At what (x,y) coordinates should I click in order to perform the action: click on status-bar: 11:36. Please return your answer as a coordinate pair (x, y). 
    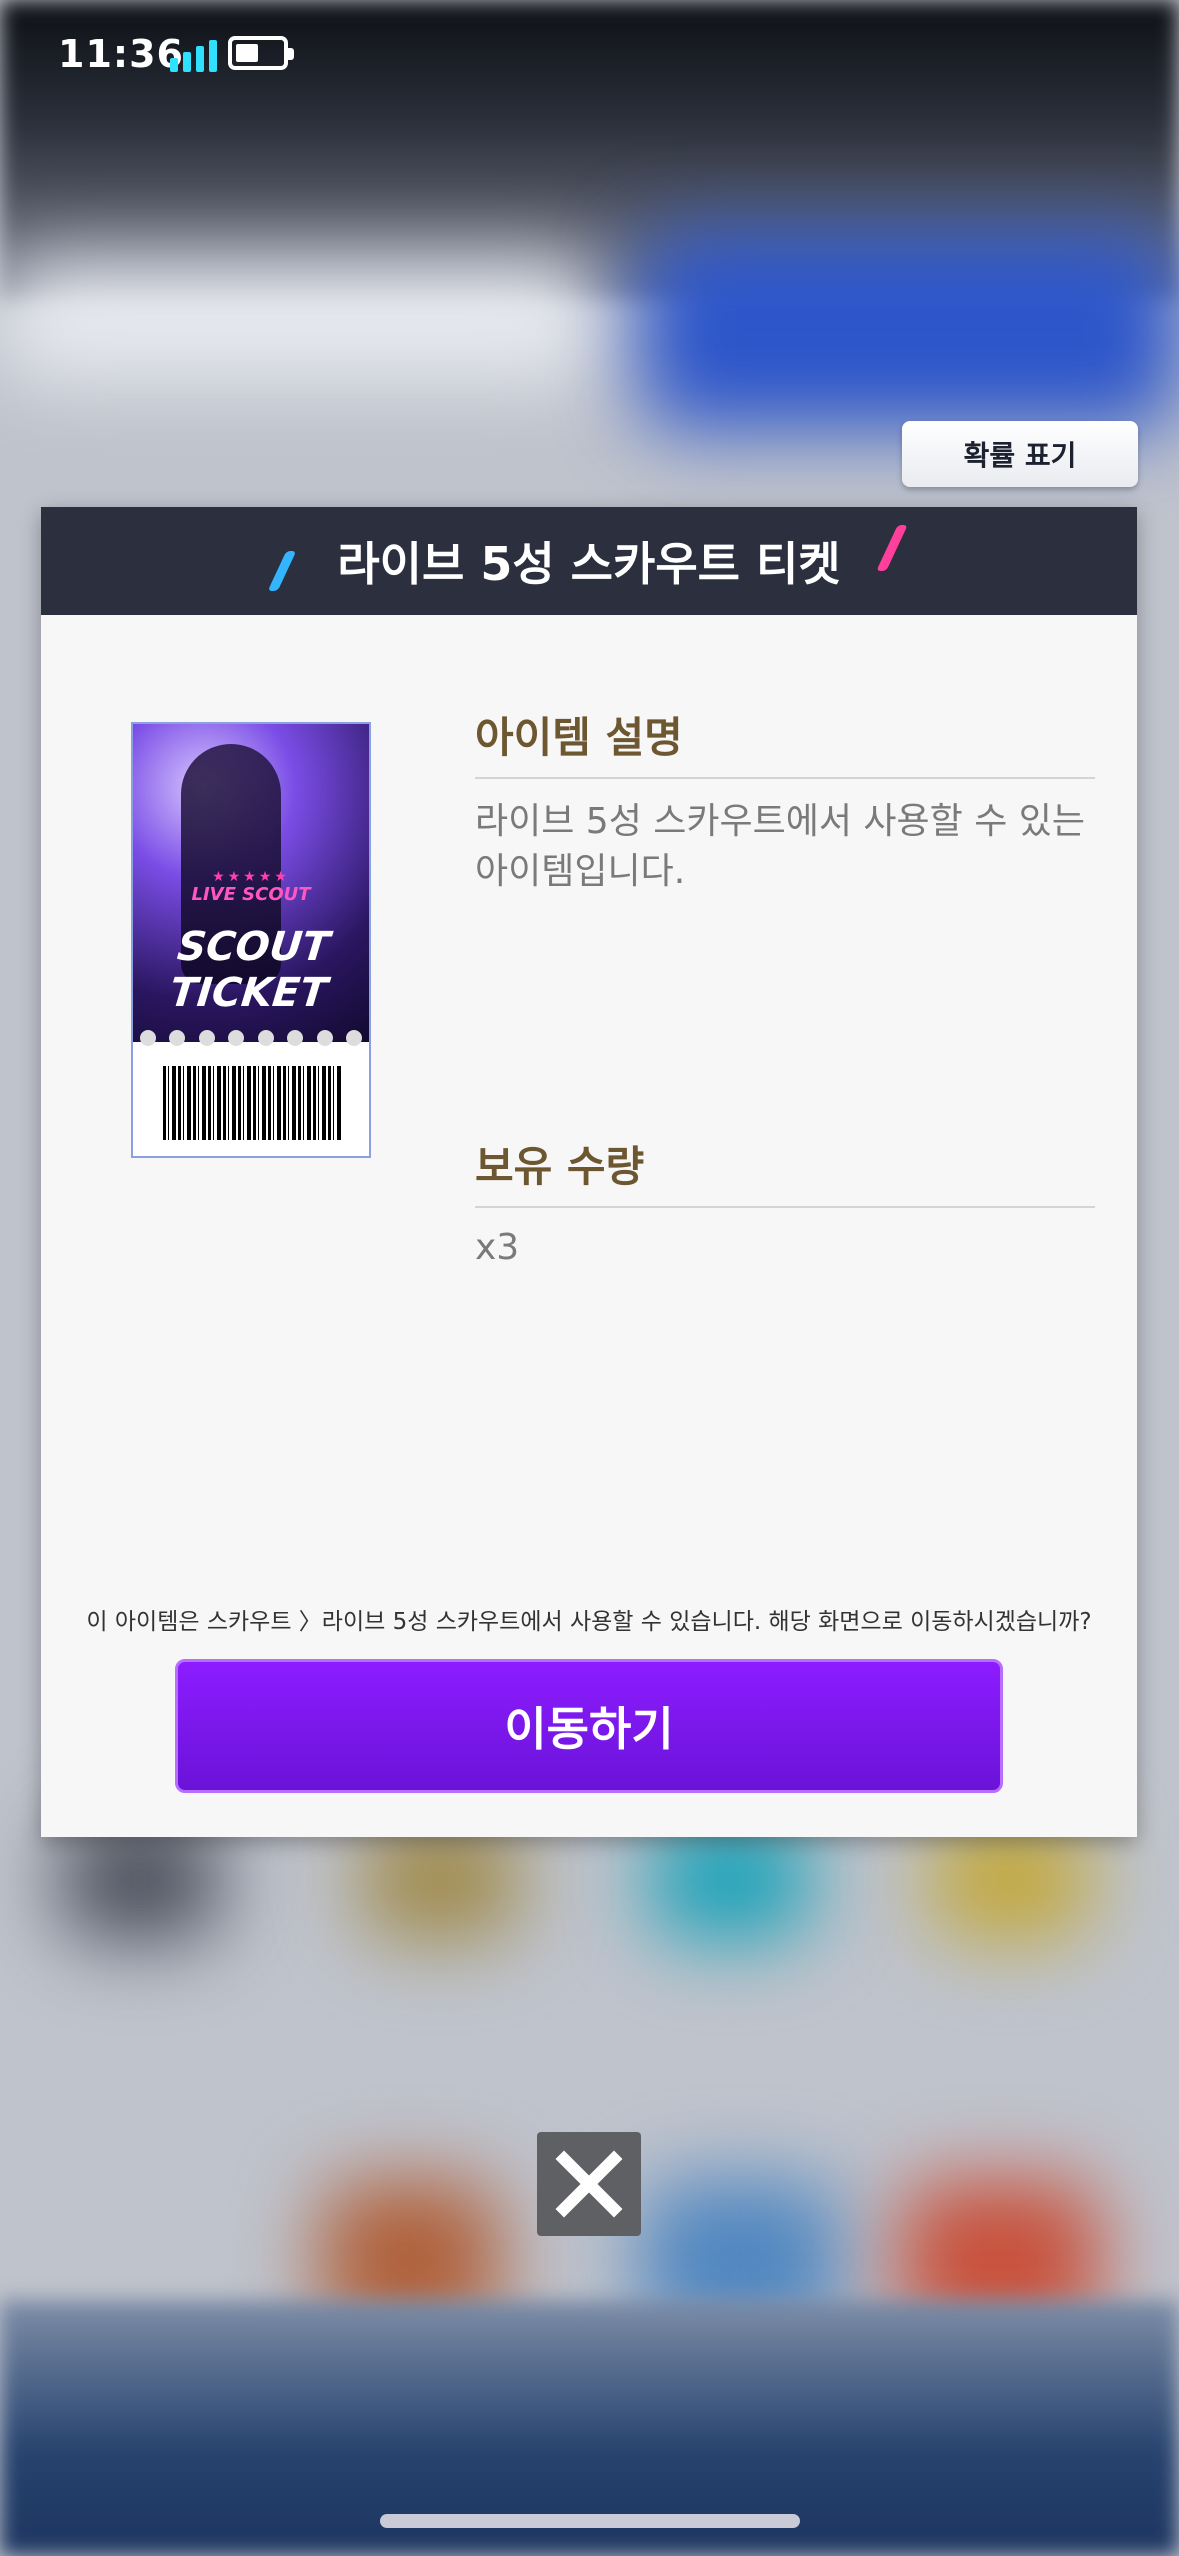
    Looking at the image, I should click on (589, 55).